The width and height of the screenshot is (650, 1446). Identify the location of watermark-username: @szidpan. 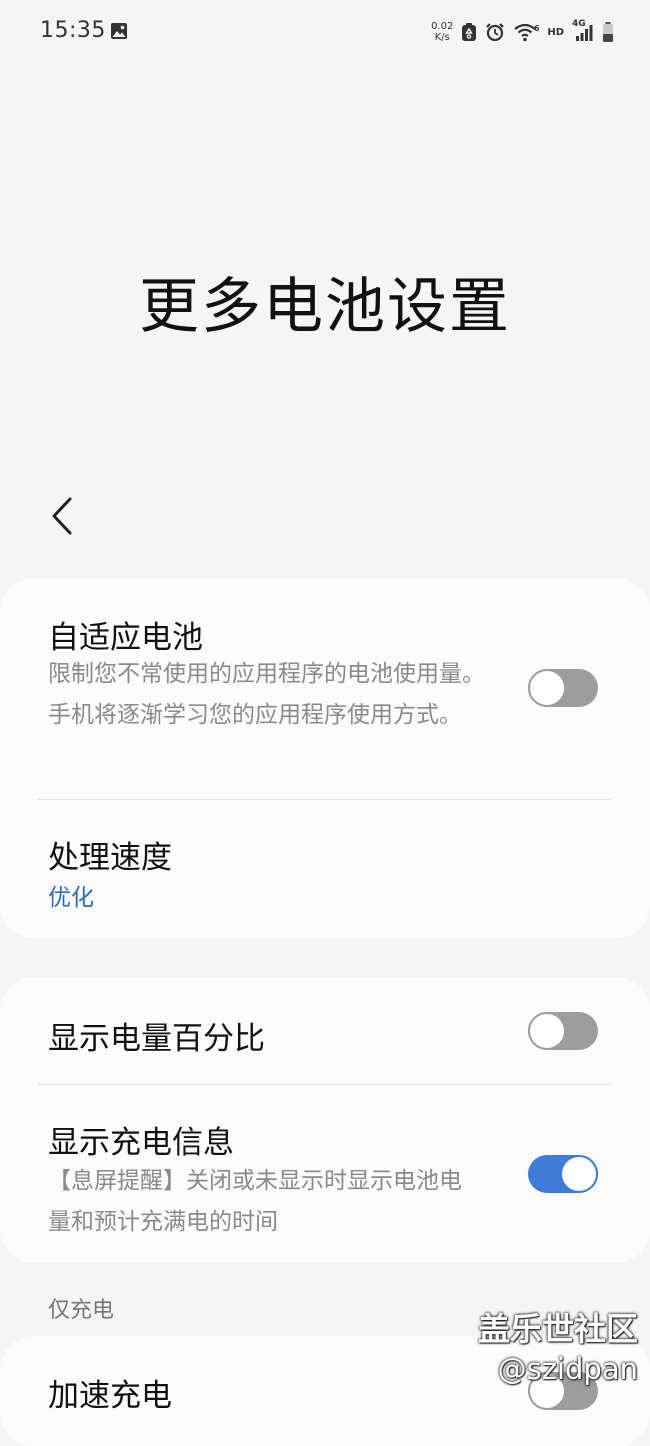
(567, 1369).